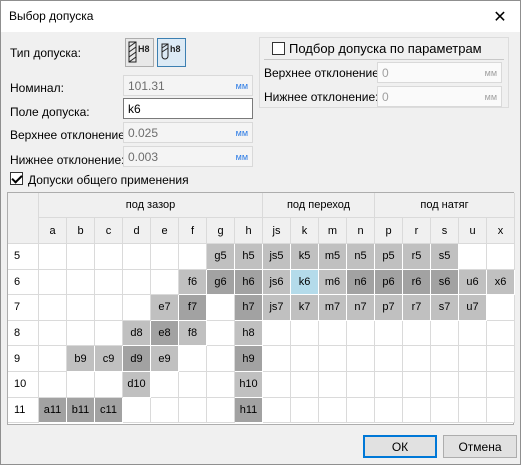 The width and height of the screenshot is (521, 465). Describe the element at coordinates (305, 282) in the screenshot. I see `tolerance-cell: k6` at that location.